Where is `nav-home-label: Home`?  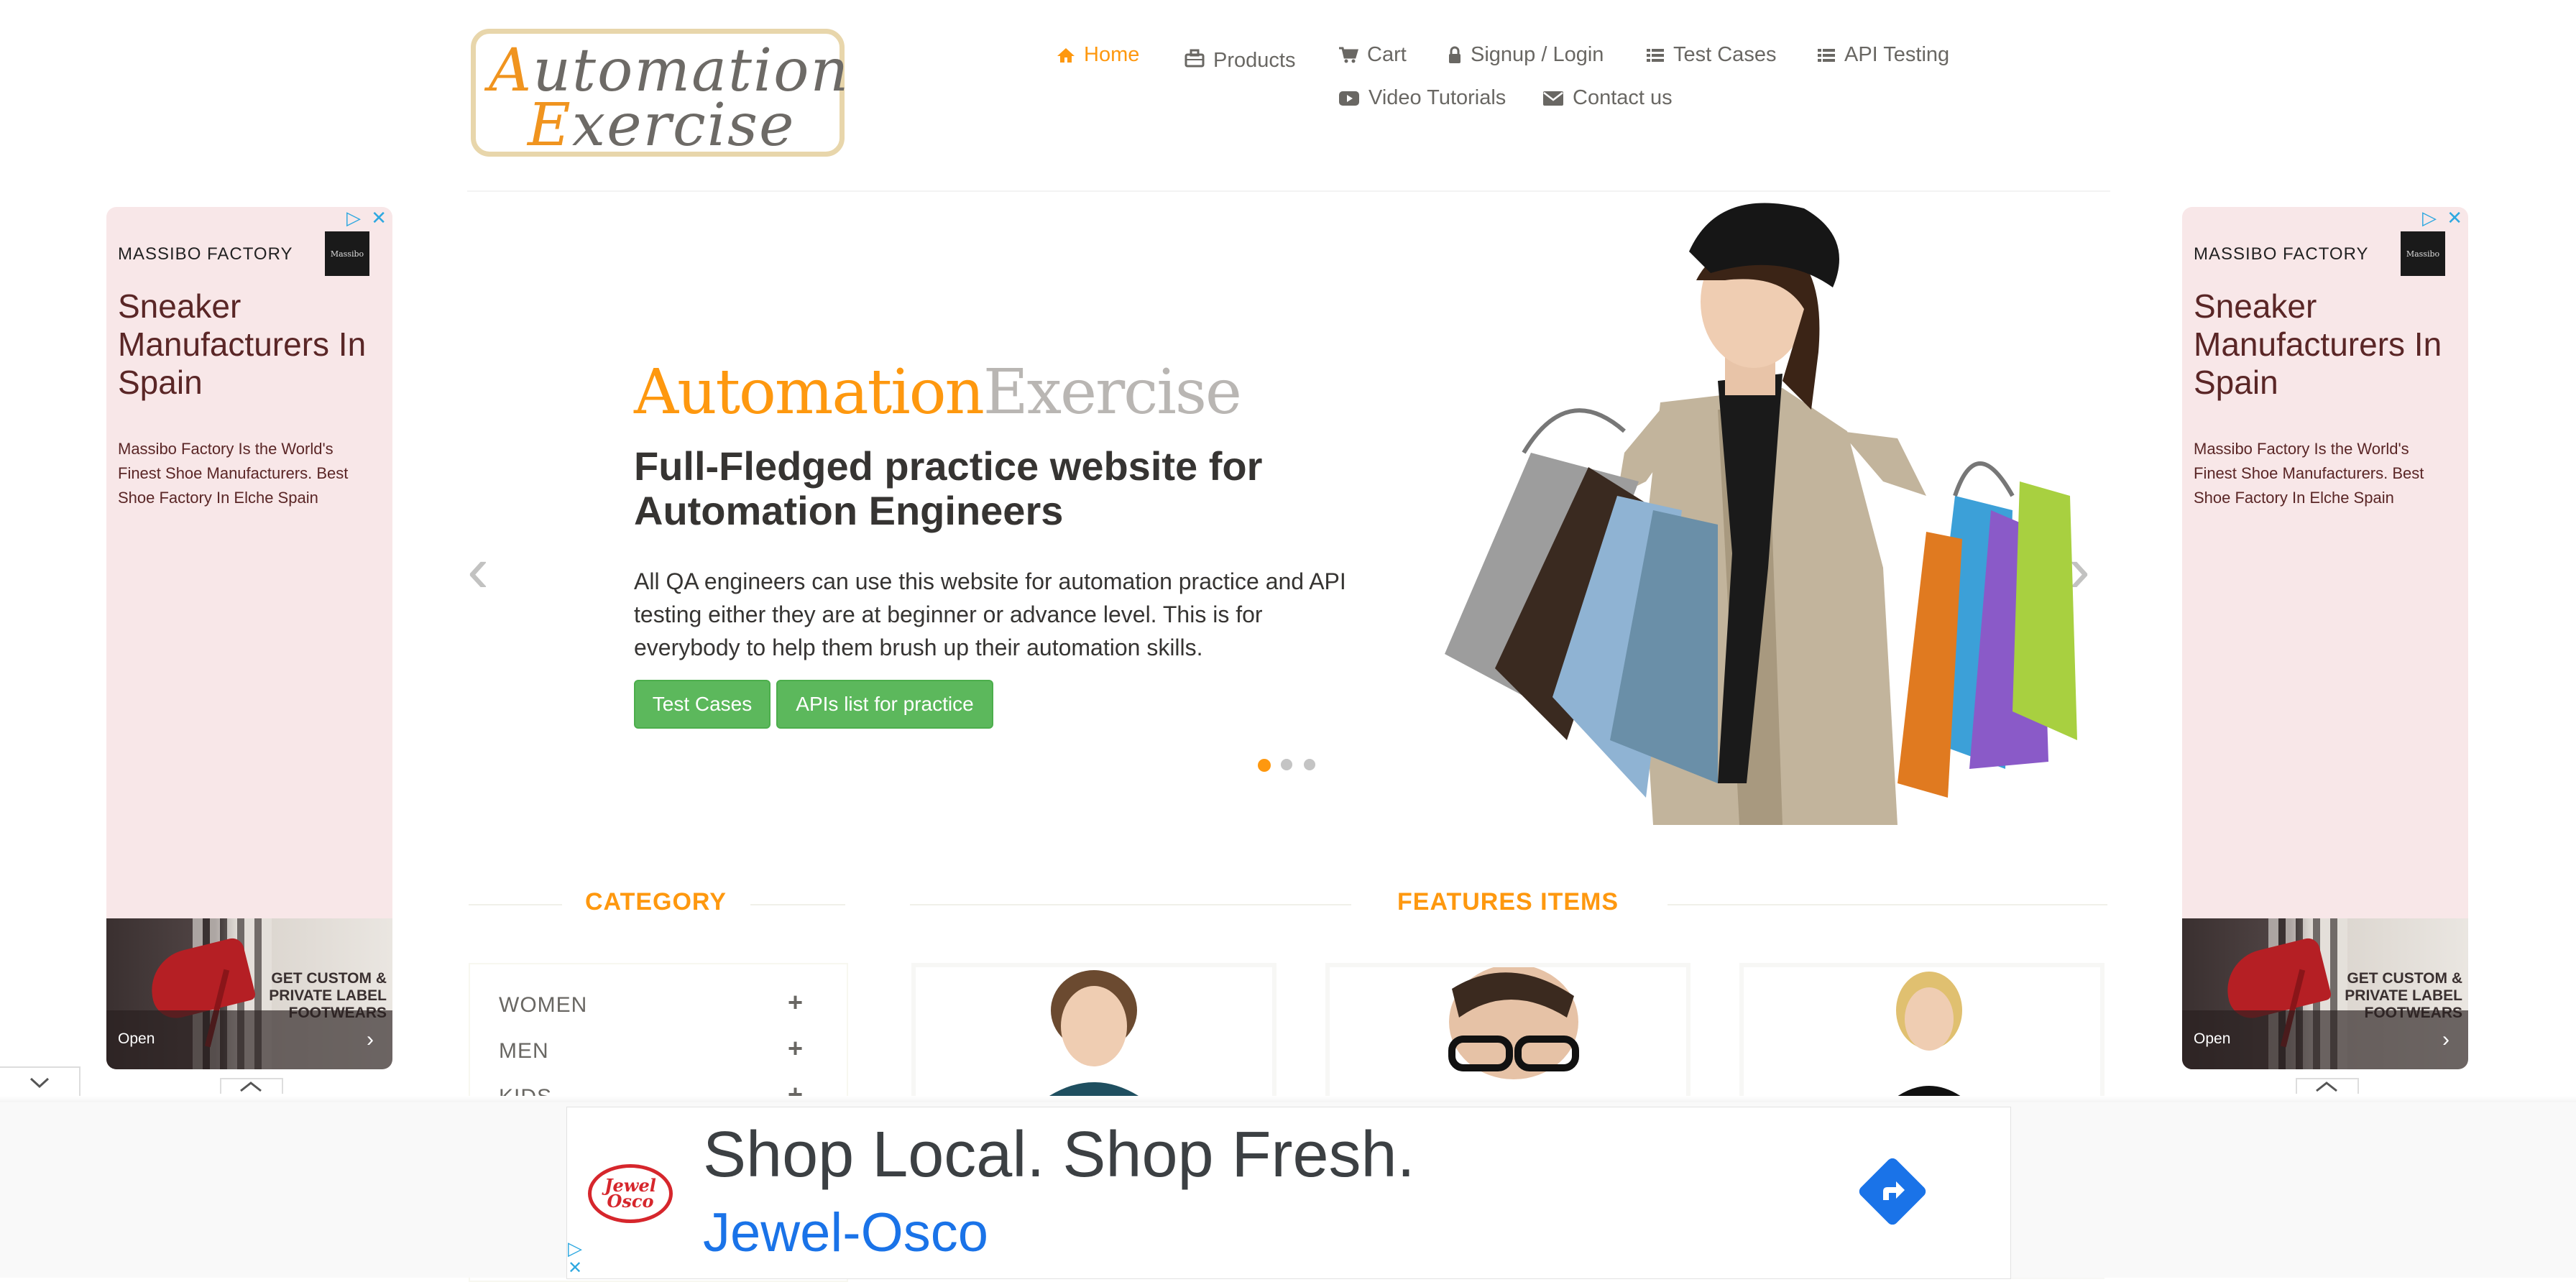 nav-home-label: Home is located at coordinates (1112, 54).